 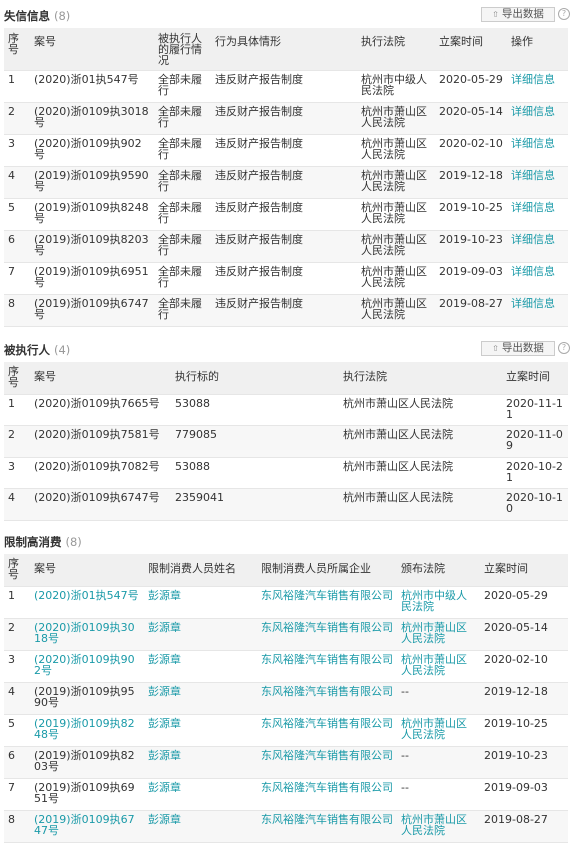 What do you see at coordinates (17, 762) in the screenshot?
I see `cell-no: 6` at bounding box center [17, 762].